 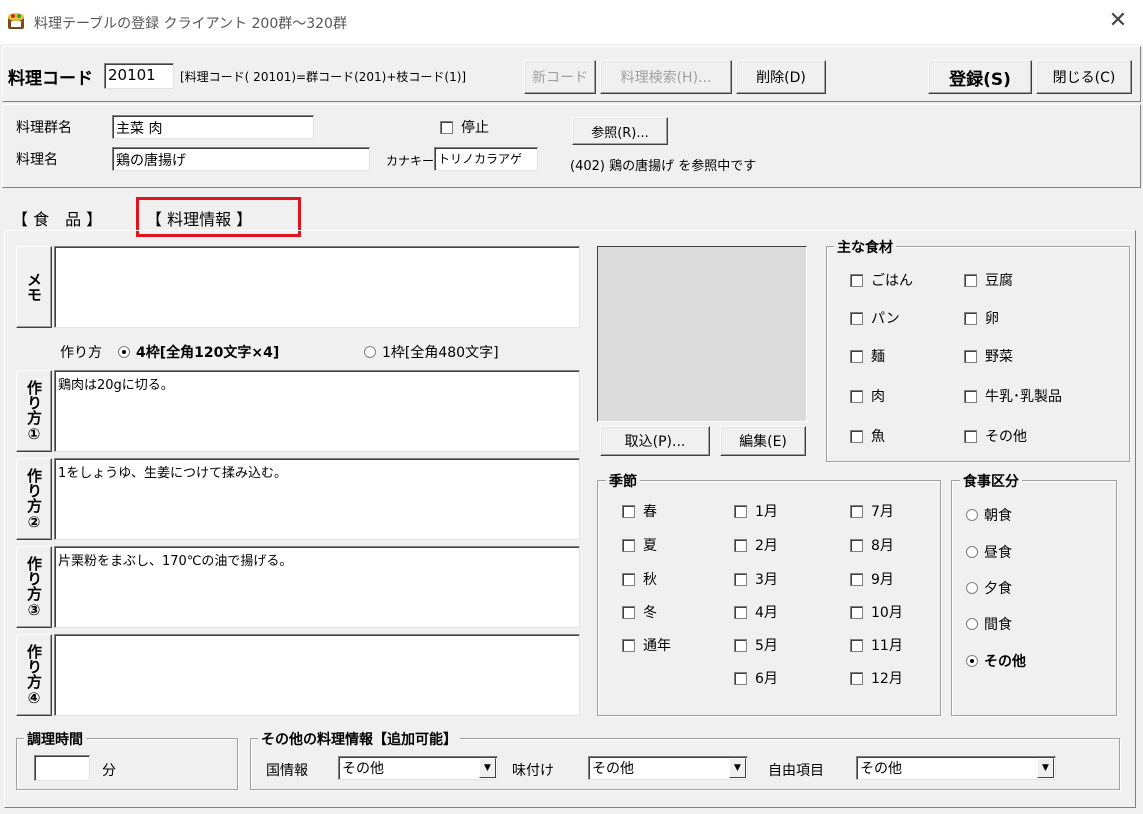 What do you see at coordinates (867, 396) in the screenshot?
I see `ingredient-meat: 肉` at bounding box center [867, 396].